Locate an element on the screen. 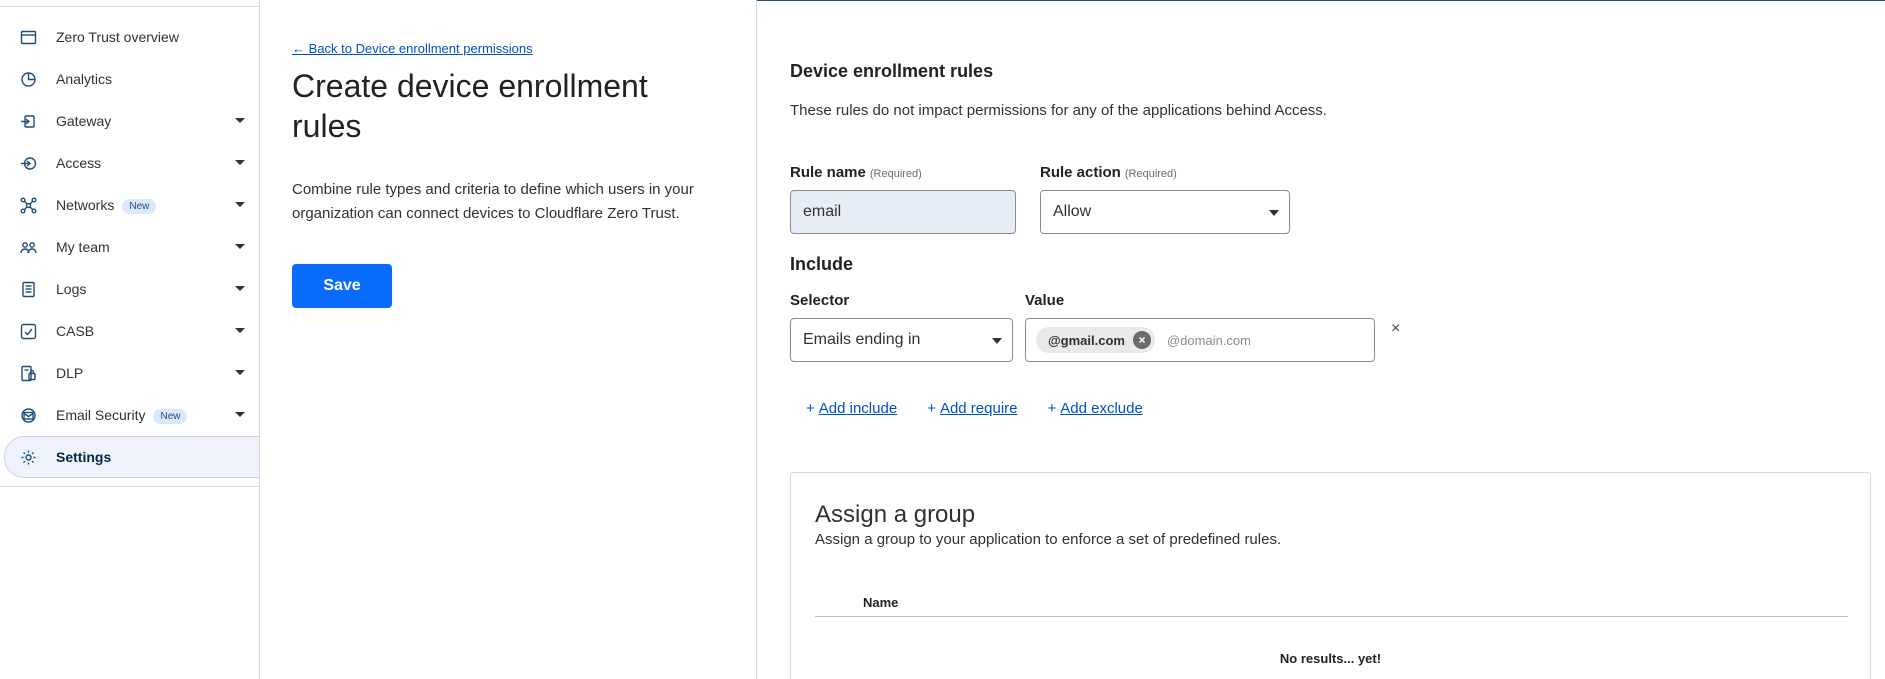  sidebar-item-analytics: Analytics is located at coordinates (129, 79).